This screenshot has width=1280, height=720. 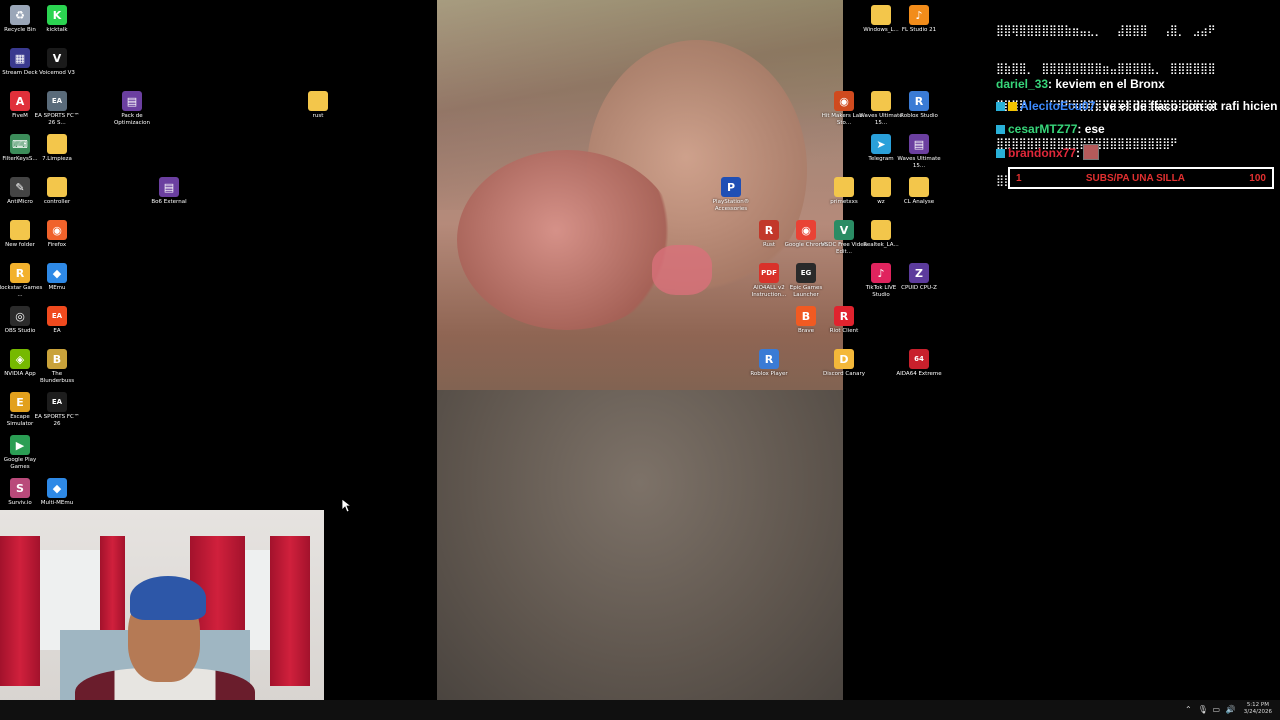 What do you see at coordinates (1216, 709) in the screenshot?
I see `network-icon: ▭` at bounding box center [1216, 709].